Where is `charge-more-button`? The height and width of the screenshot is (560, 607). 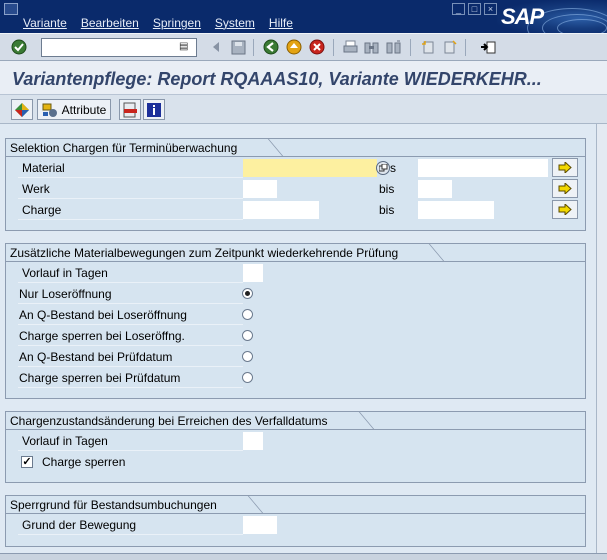 charge-more-button is located at coordinates (565, 209).